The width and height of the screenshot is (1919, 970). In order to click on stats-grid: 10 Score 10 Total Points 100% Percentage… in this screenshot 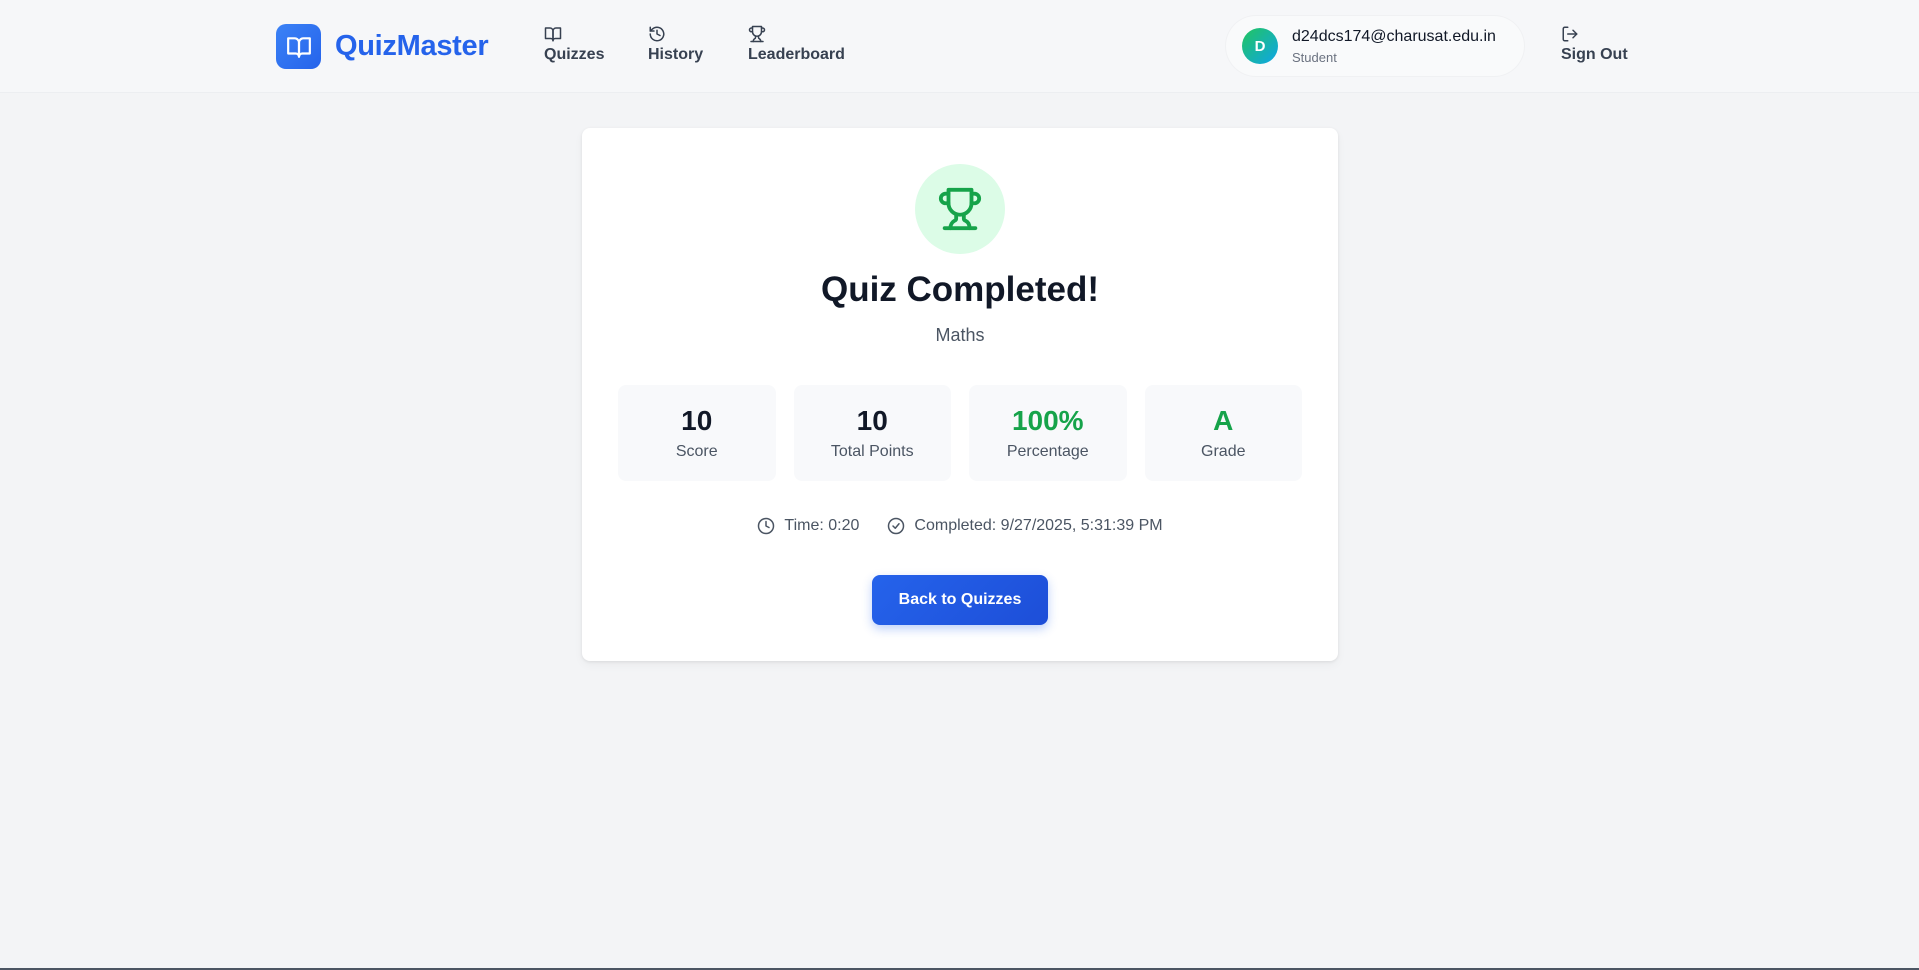, I will do `click(960, 433)`.